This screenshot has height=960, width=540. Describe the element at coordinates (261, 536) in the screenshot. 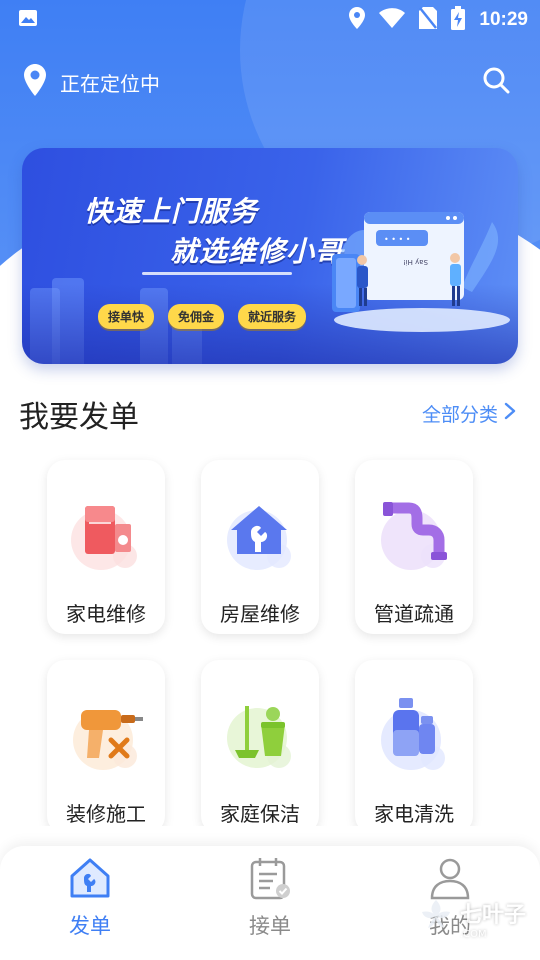

I see `house-repair-icon` at that location.